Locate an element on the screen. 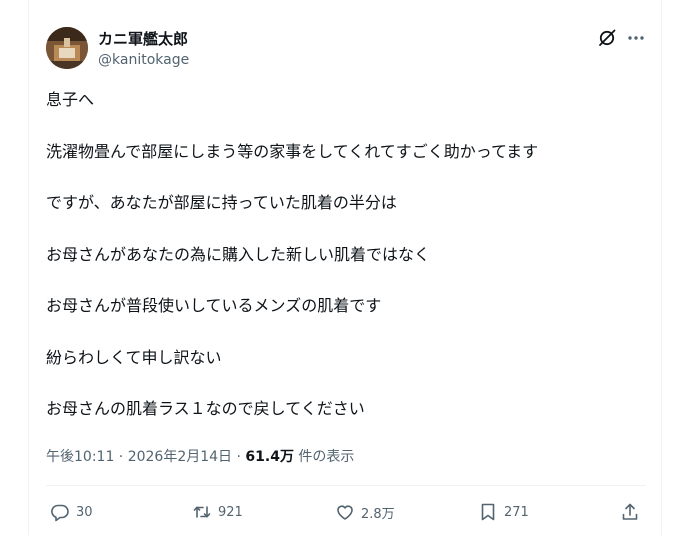  bookmark-icon is located at coordinates (488, 512).